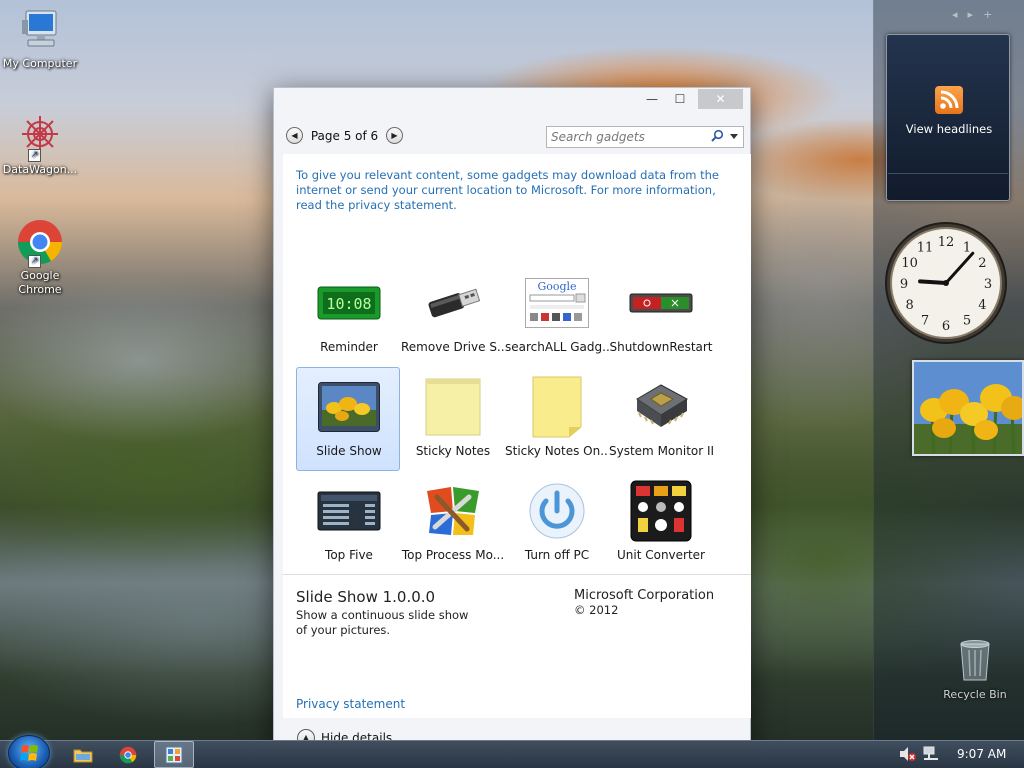 The width and height of the screenshot is (1024, 768). I want to click on usb-drive-icon, so click(453, 303).